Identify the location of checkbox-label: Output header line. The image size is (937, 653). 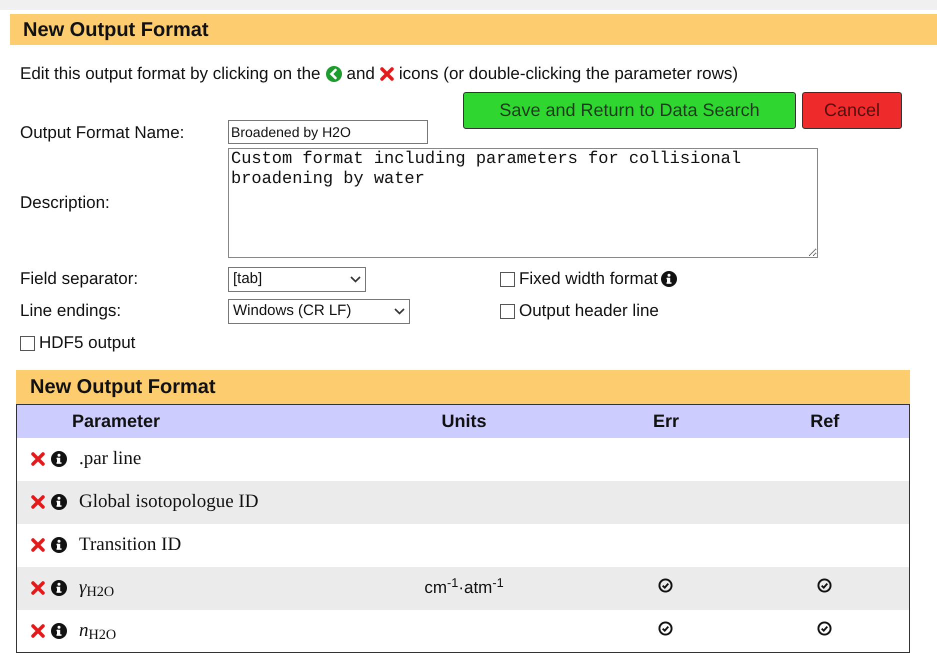
(589, 311).